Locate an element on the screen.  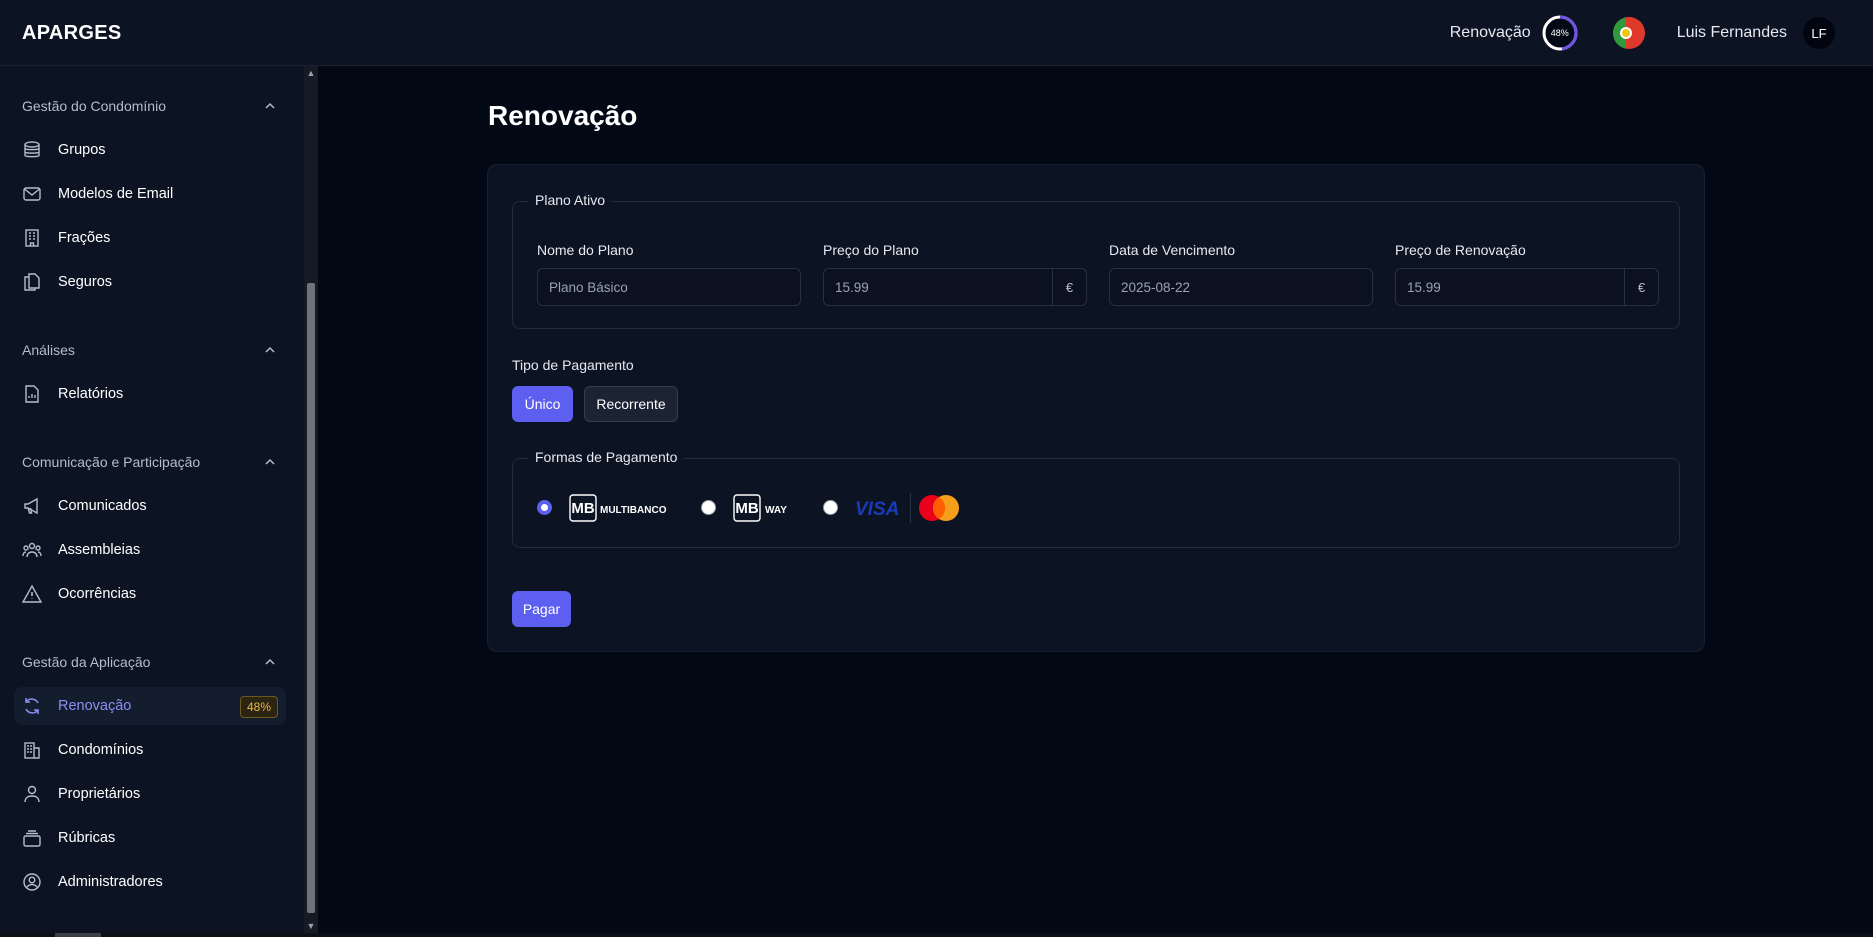
plan-name-label: Nome do Plano is located at coordinates (585, 250).